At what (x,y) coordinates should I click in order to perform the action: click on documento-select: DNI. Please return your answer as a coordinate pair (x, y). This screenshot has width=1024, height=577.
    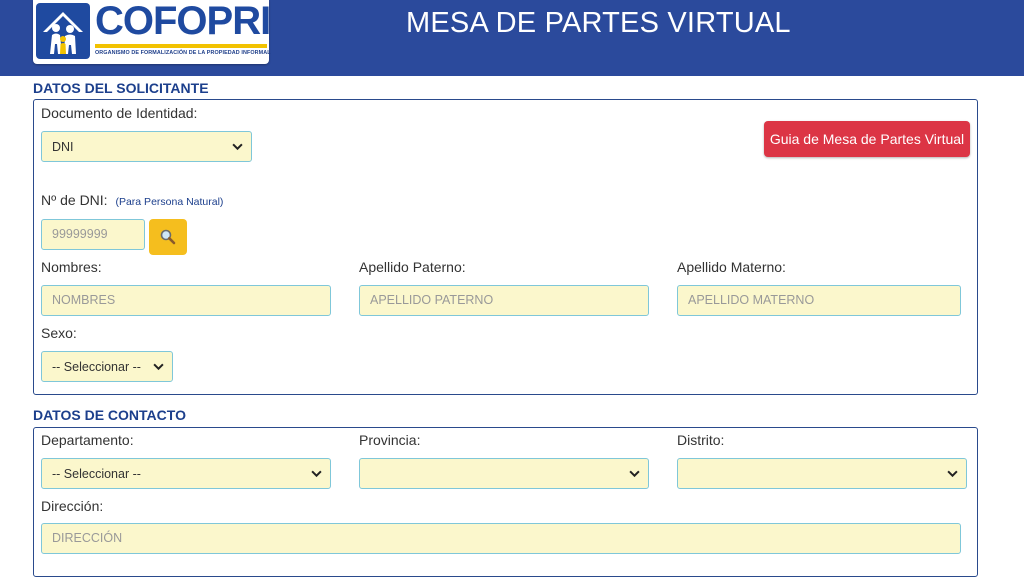
    Looking at the image, I should click on (146, 146).